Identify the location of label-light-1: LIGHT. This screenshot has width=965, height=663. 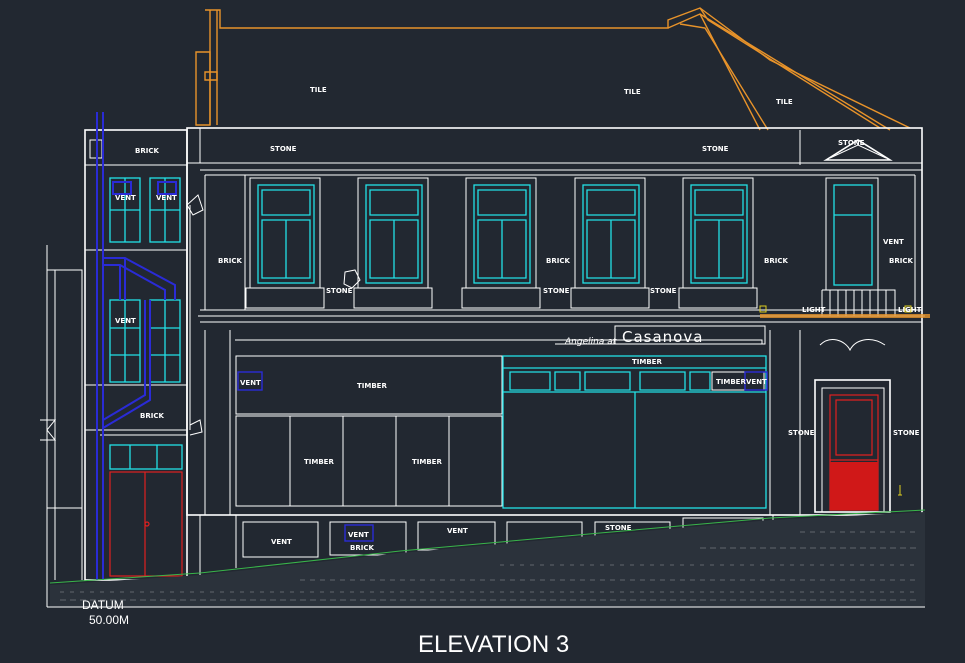
(814, 310).